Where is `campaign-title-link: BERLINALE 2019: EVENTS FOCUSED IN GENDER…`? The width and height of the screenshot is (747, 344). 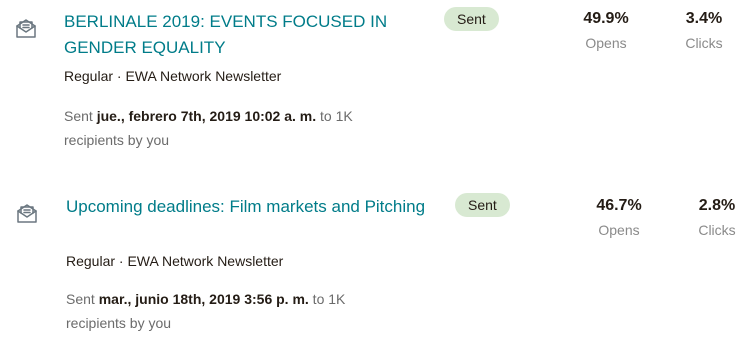 campaign-title-link: BERLINALE 2019: EVENTS FOCUSED IN GENDER… is located at coordinates (244, 35).